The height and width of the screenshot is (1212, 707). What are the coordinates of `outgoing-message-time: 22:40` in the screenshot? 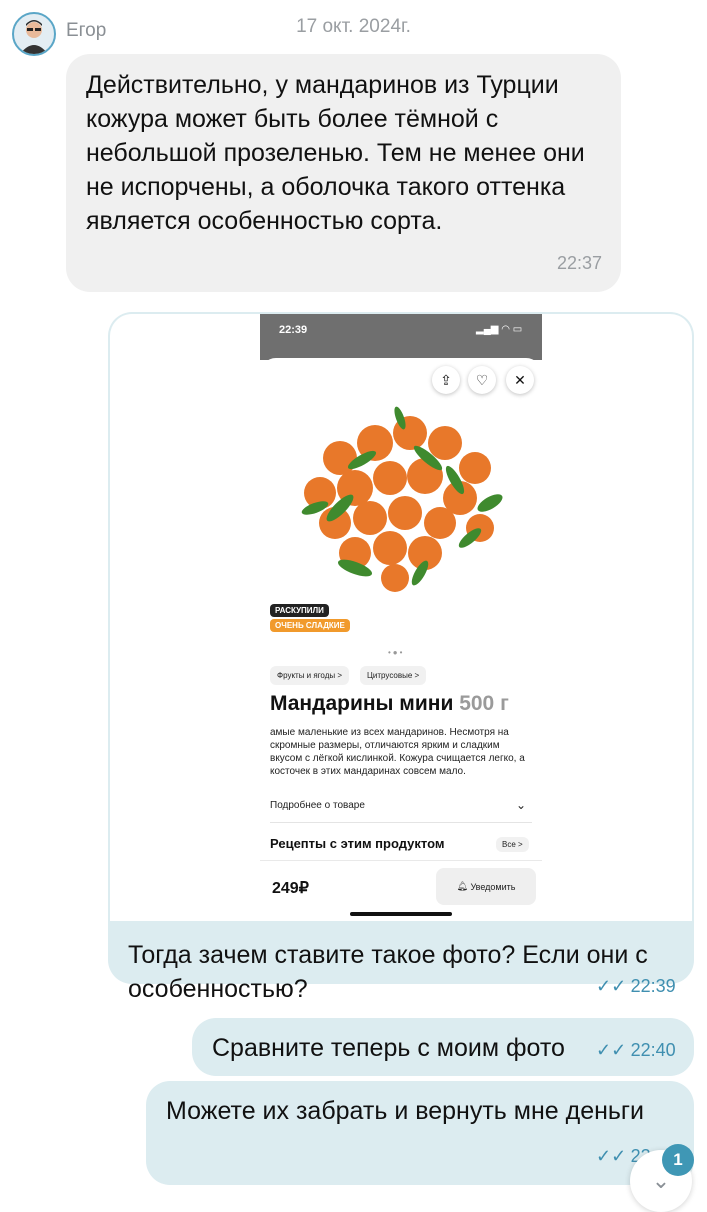 It's located at (653, 1050).